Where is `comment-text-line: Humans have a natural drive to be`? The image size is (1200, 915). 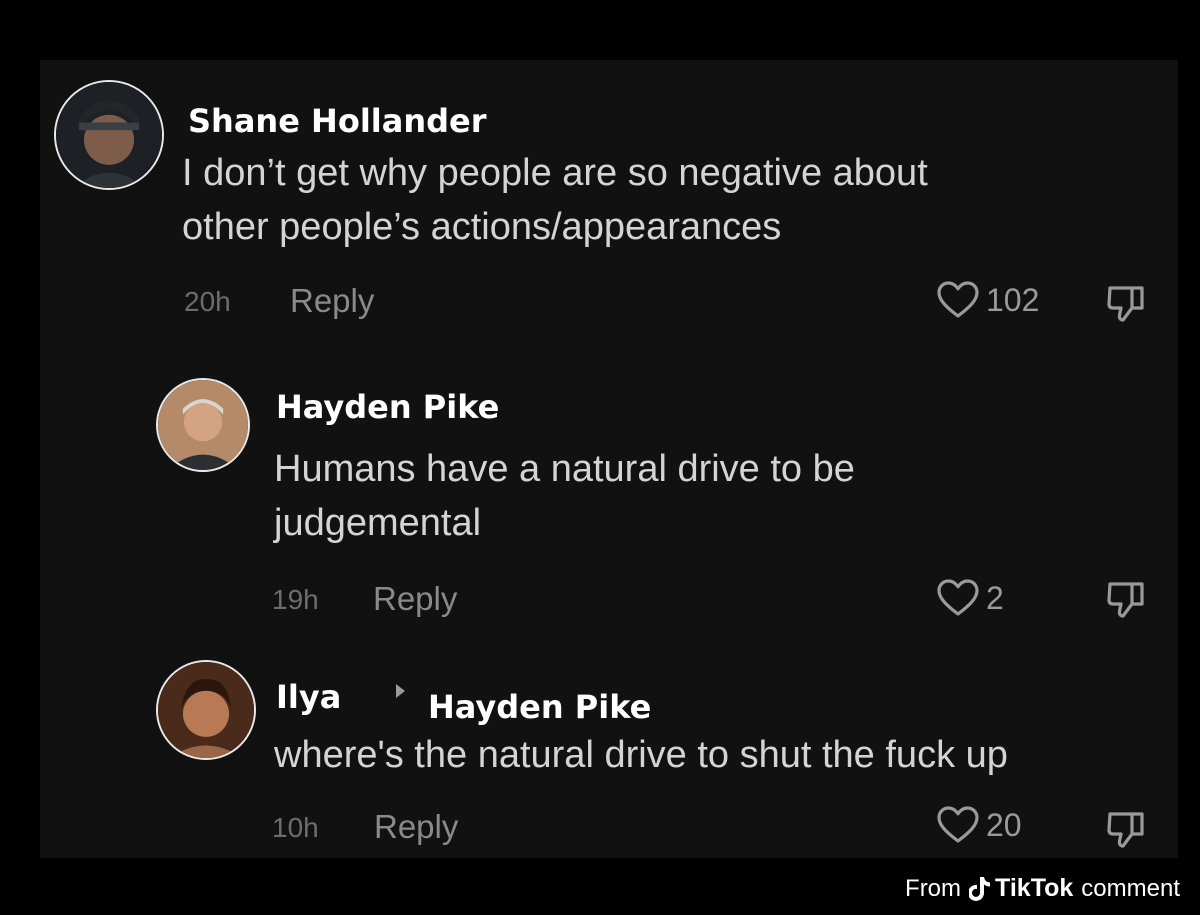
comment-text-line: Humans have a natural drive to be is located at coordinates (564, 469).